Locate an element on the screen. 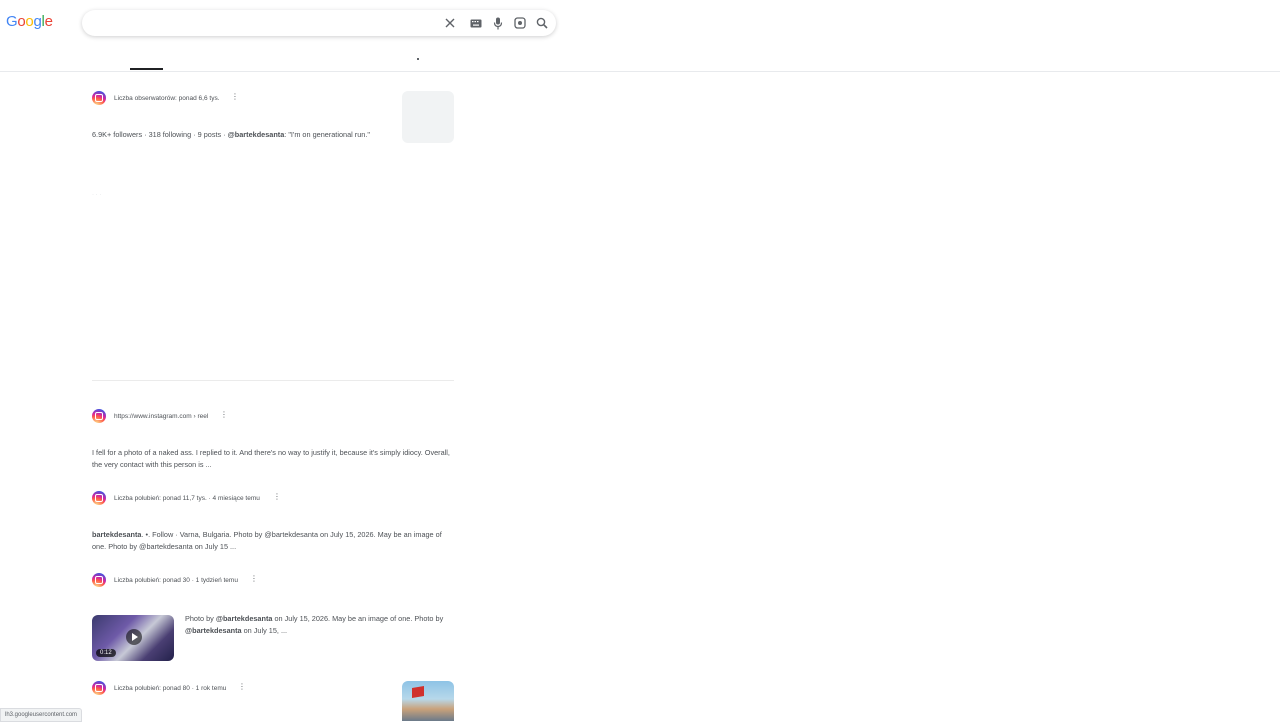  close-icon is located at coordinates (450, 23).